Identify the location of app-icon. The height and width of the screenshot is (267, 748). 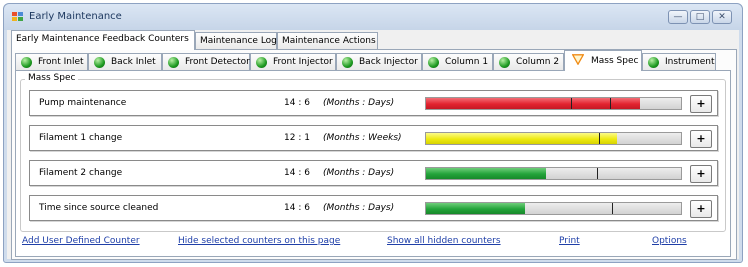
(17, 17).